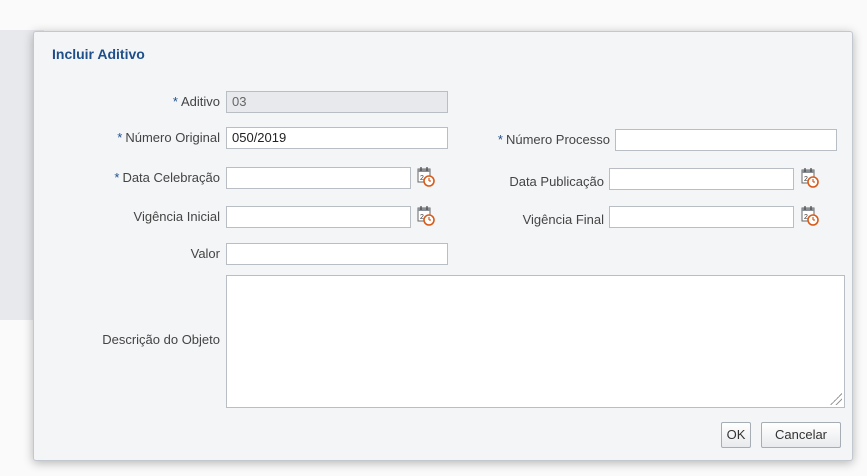 The height and width of the screenshot is (476, 867). I want to click on vigencia-final-field, so click(701, 217).